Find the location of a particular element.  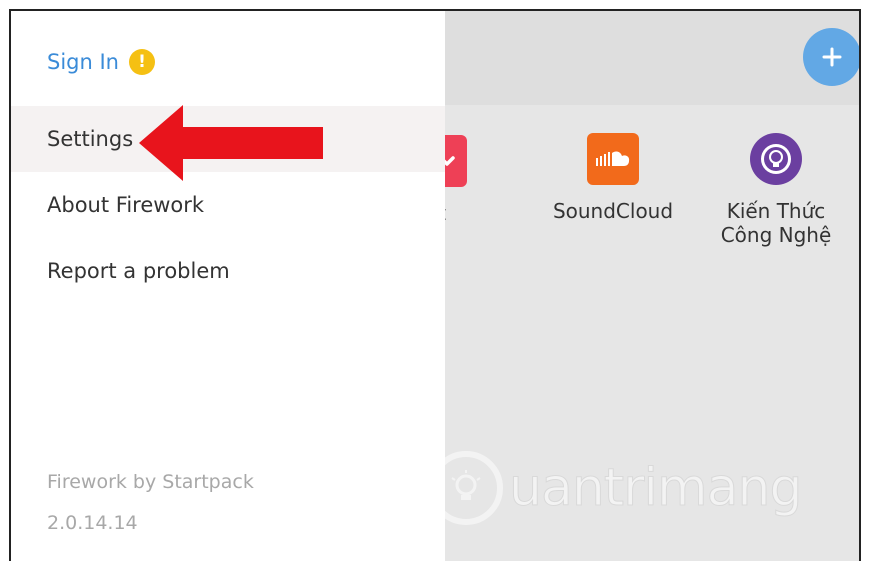

footer-product-name: Firework by Startpack is located at coordinates (150, 482).